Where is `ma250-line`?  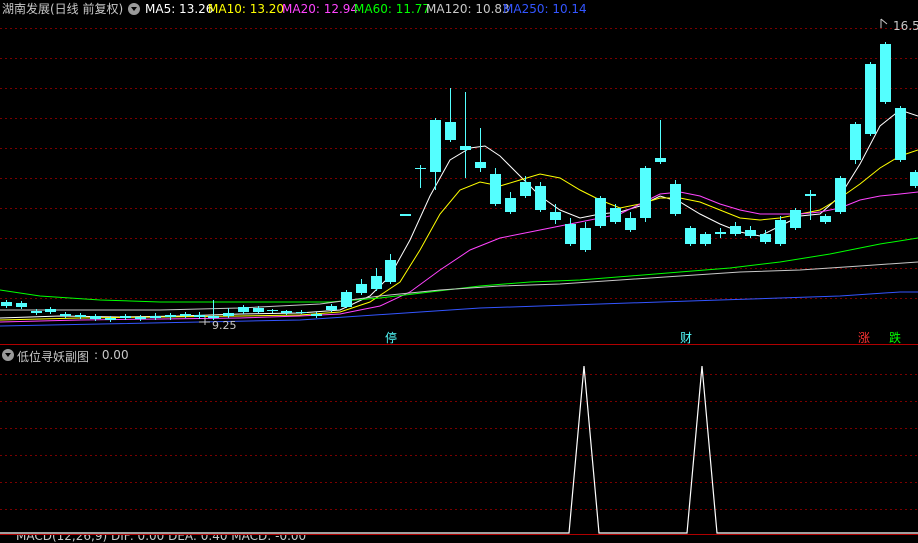
ma250-line is located at coordinates (459, 309).